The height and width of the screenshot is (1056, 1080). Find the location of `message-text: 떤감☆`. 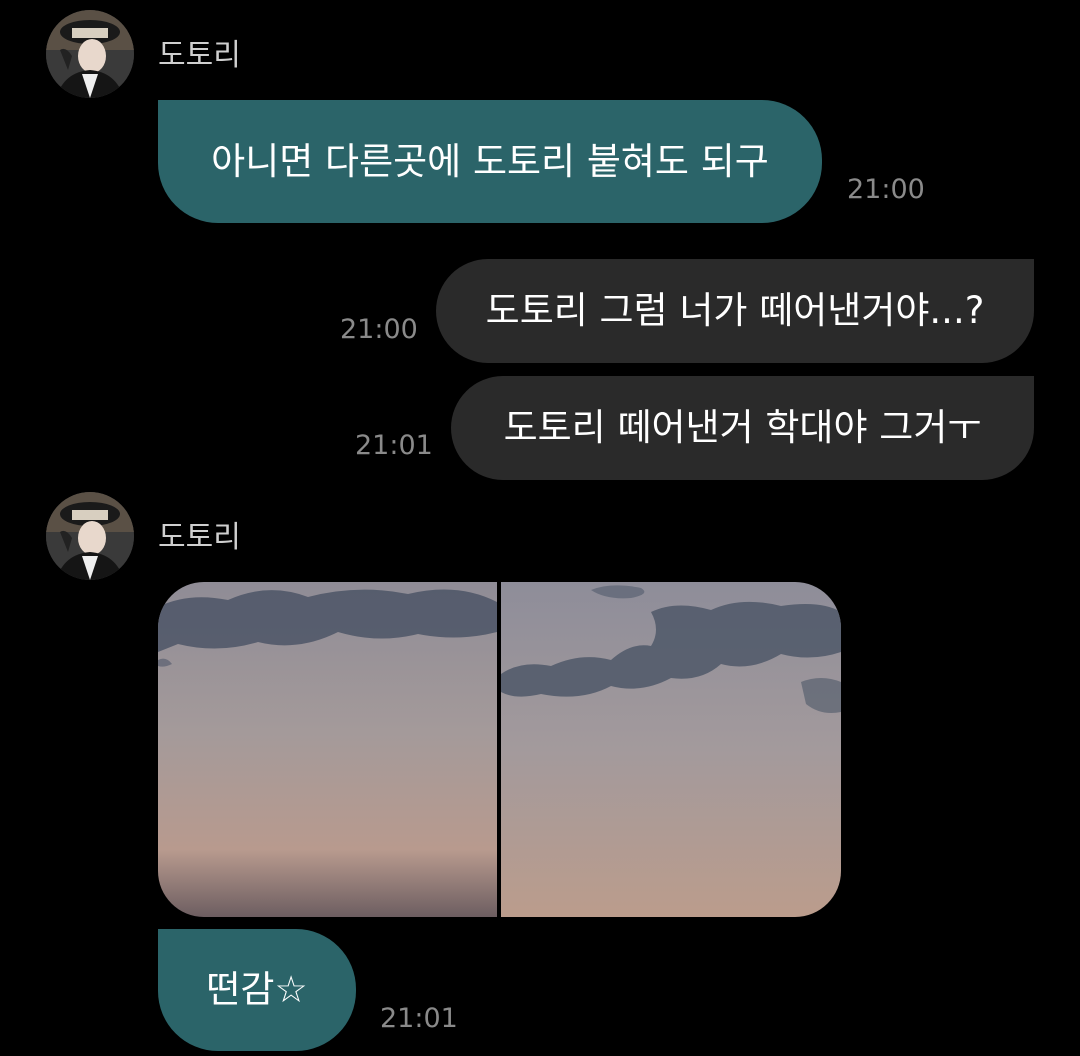

message-text: 떤감☆ is located at coordinates (257, 989).